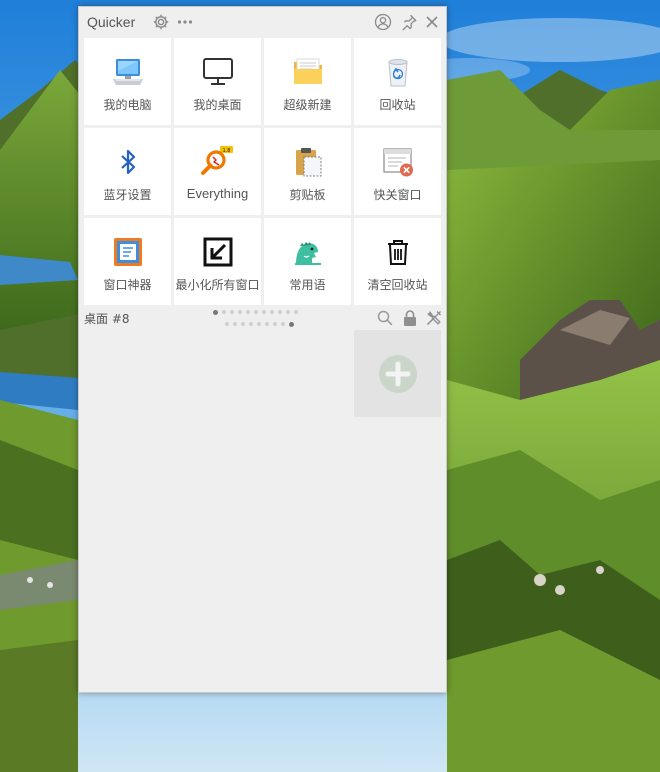 This screenshot has width=660, height=772. What do you see at coordinates (226, 151) in the screenshot?
I see `svg-text: 1.8` at bounding box center [226, 151].